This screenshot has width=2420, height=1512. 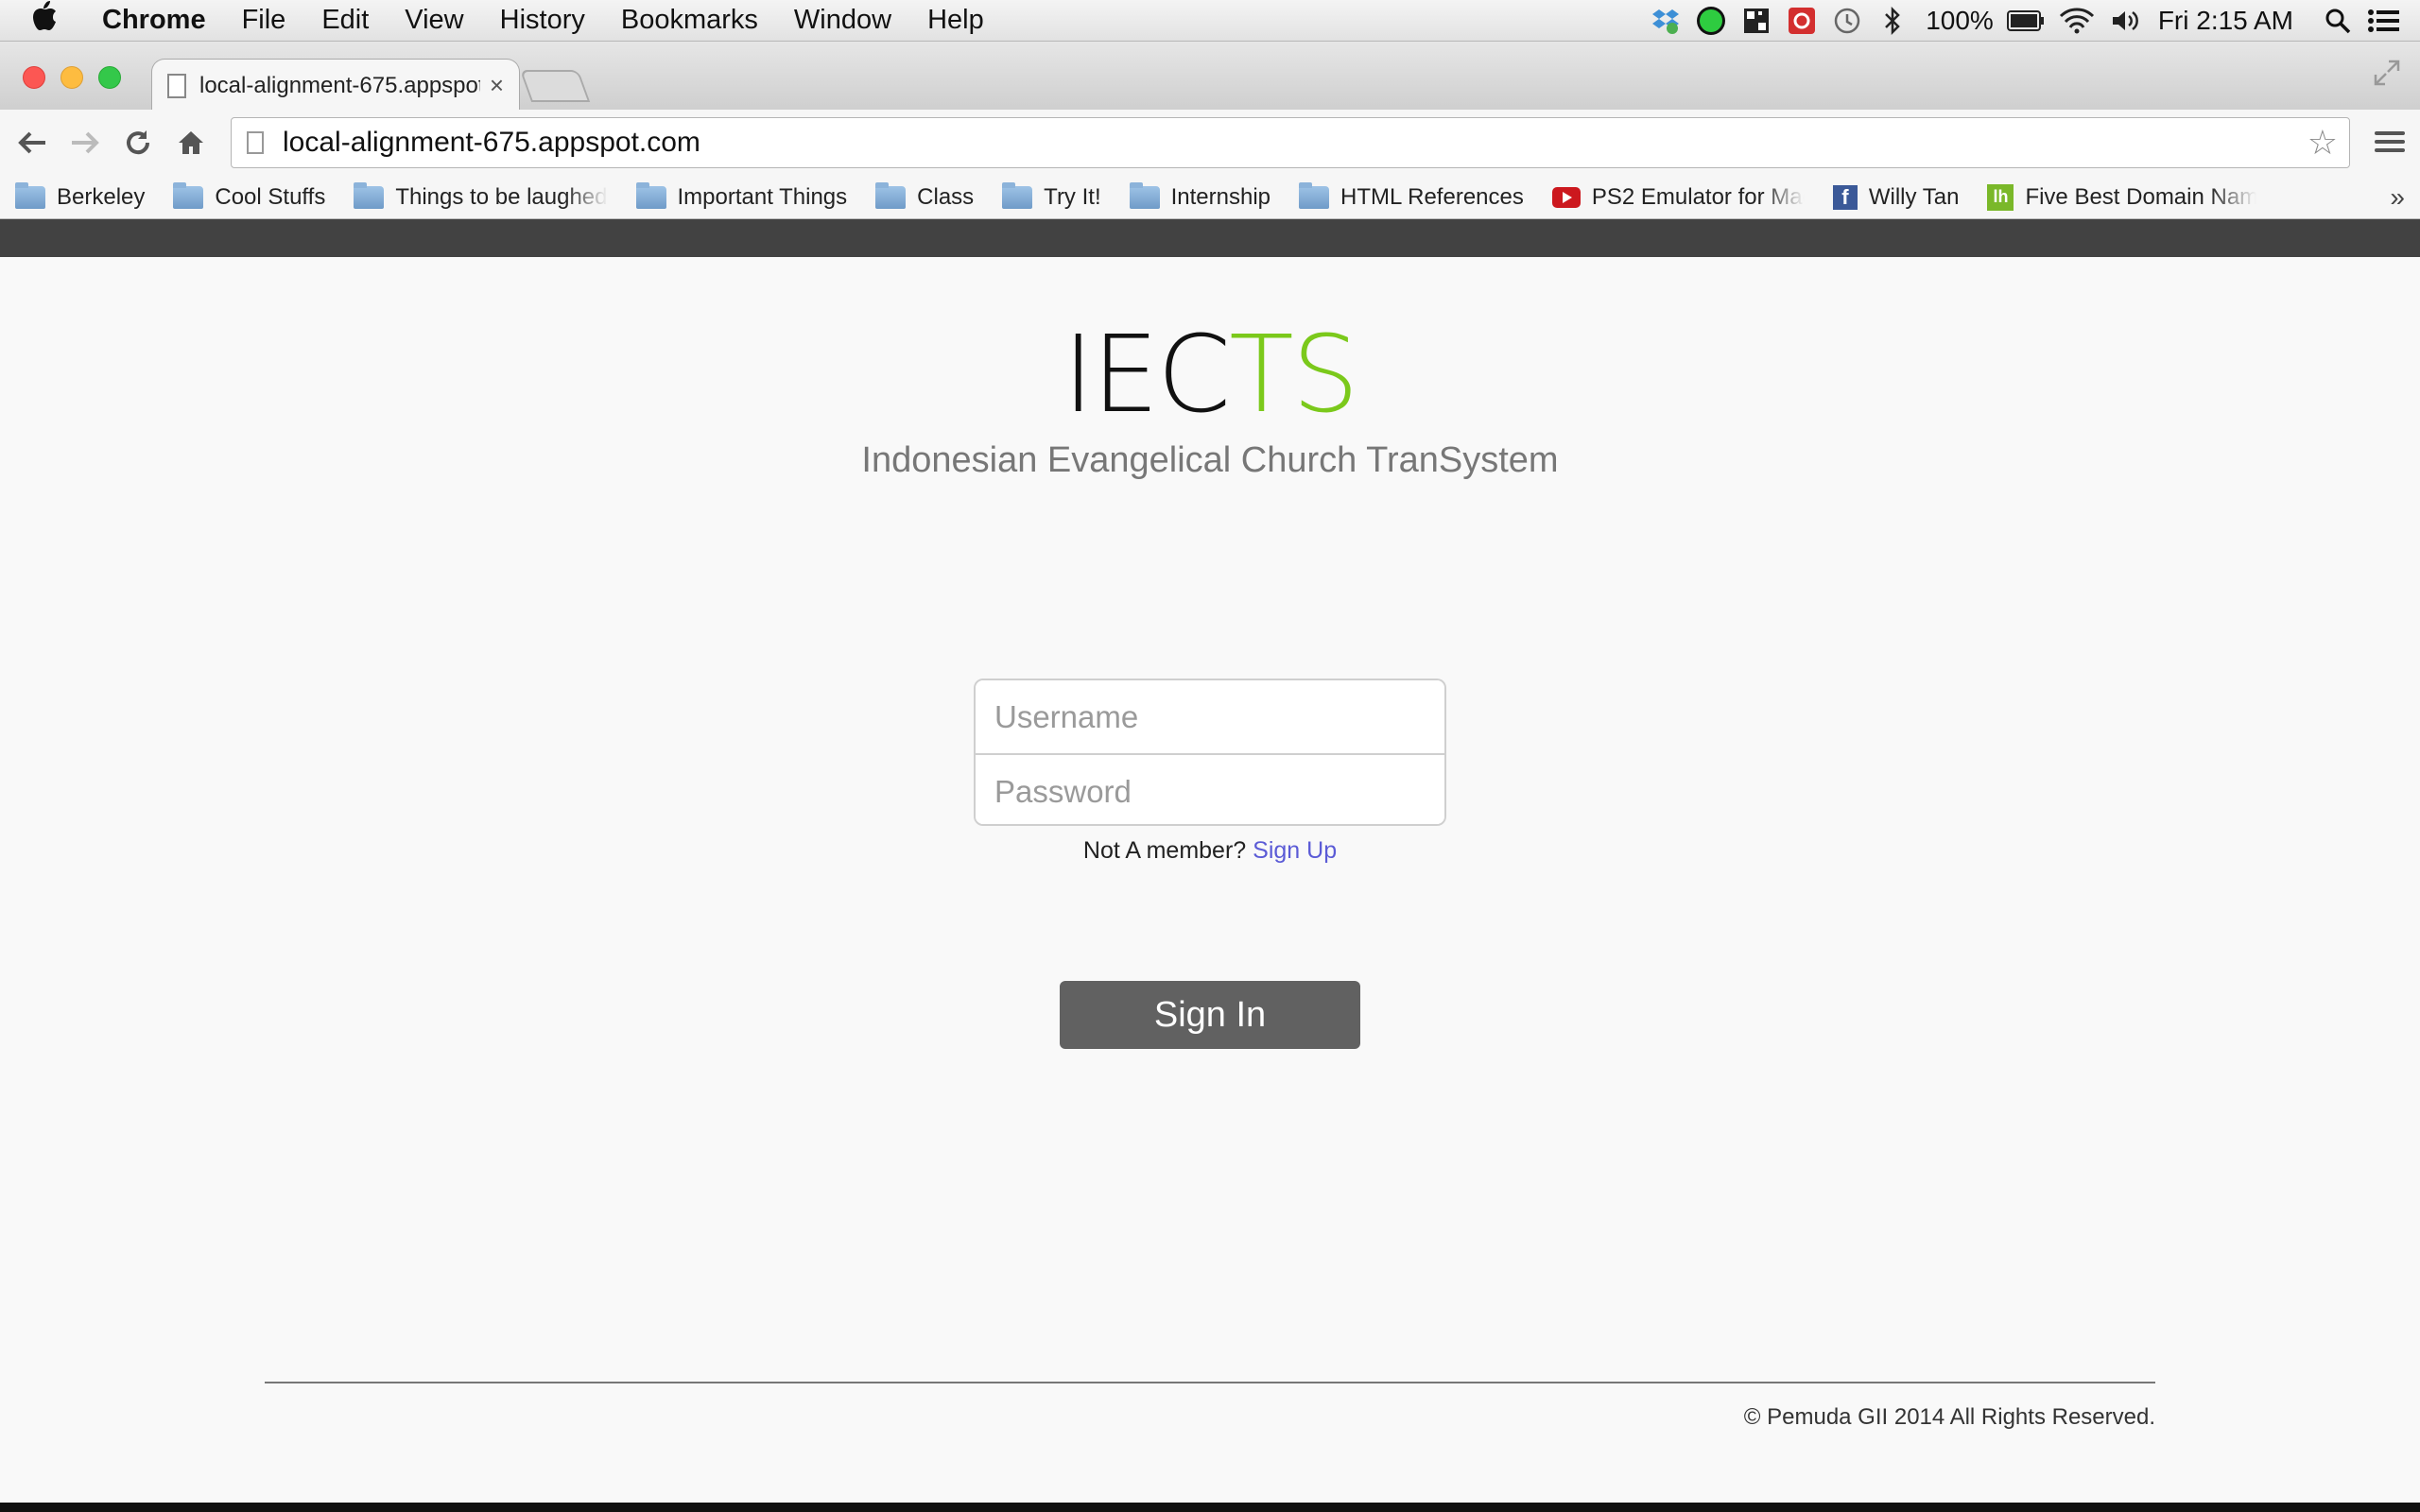 I want to click on site-logo: IECTS, so click(x=1210, y=375).